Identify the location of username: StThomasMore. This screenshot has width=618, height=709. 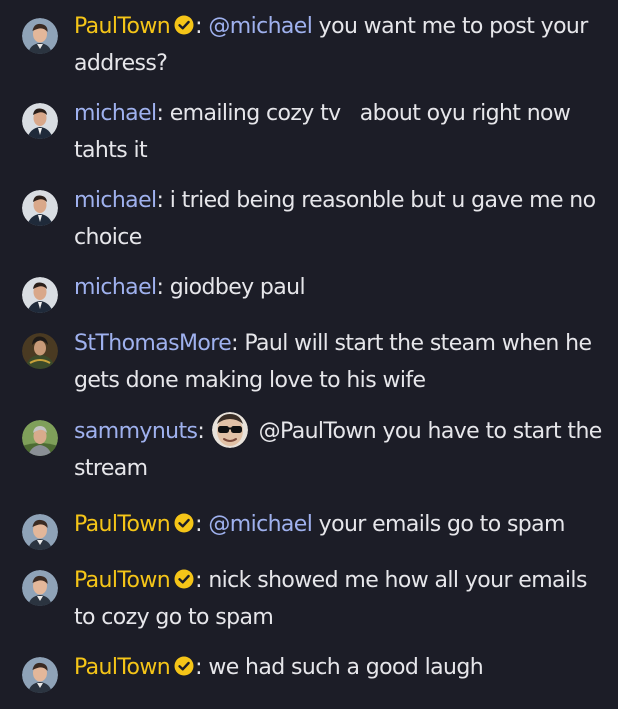
(153, 343).